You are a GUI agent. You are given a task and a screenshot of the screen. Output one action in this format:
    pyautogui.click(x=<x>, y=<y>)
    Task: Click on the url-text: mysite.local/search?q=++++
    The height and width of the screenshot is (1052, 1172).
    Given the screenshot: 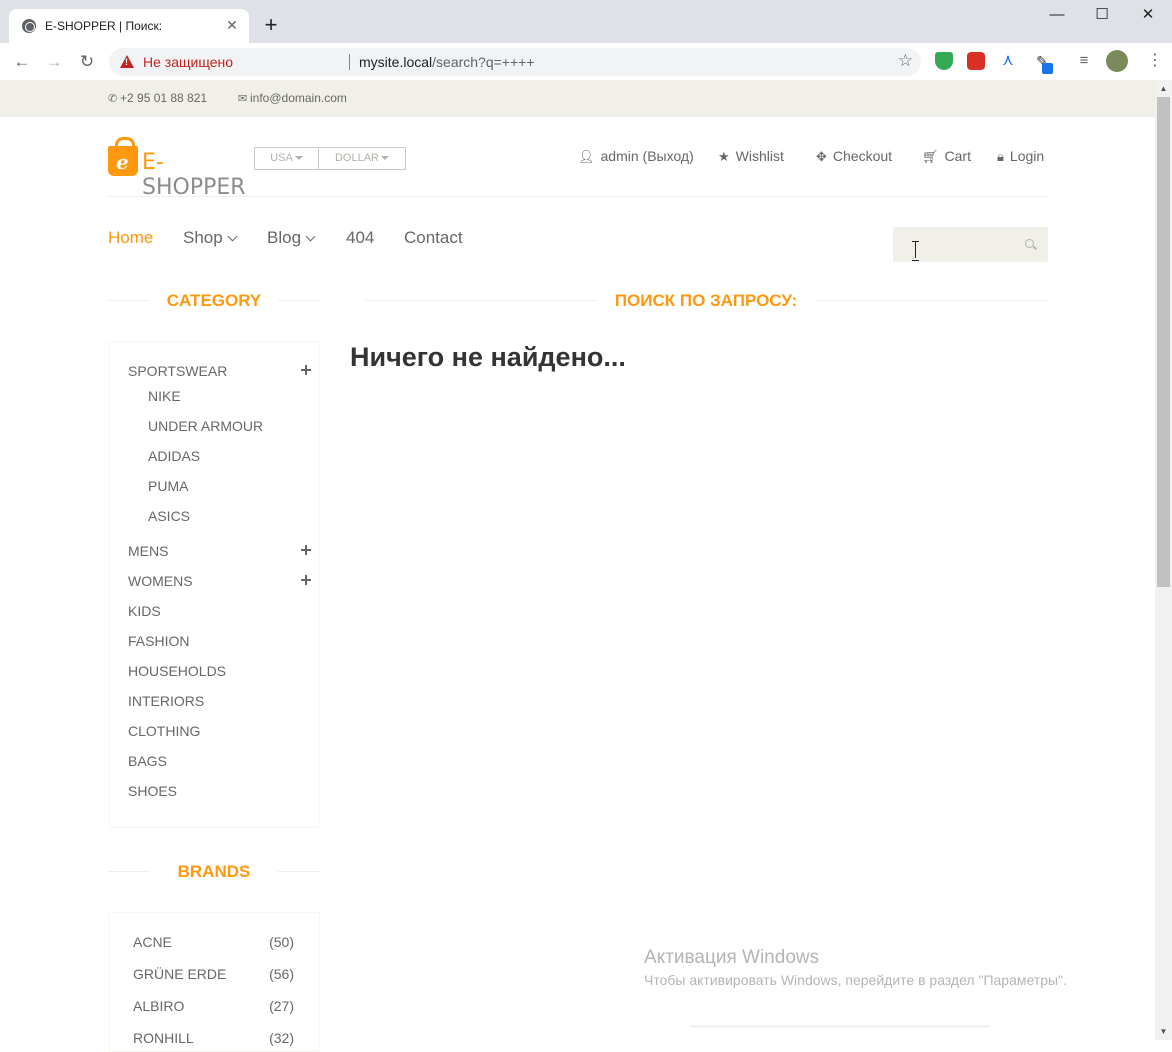 What is the action you would take?
    pyautogui.click(x=447, y=62)
    